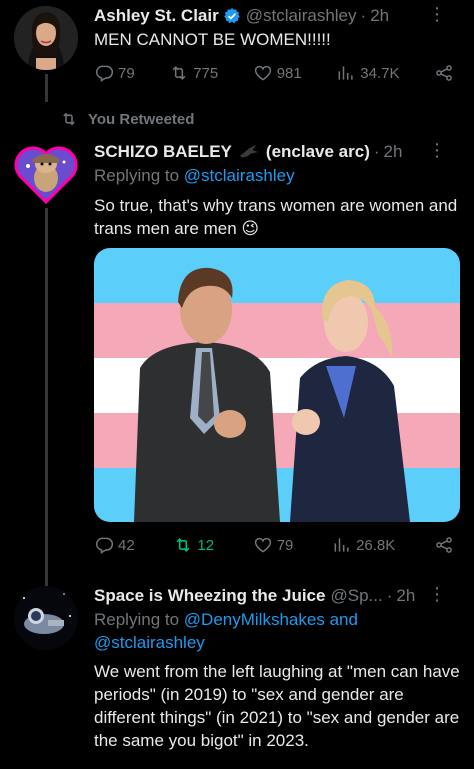  What do you see at coordinates (209, 596) in the screenshot?
I see `author-name: Space is Wheezing the Juice` at bounding box center [209, 596].